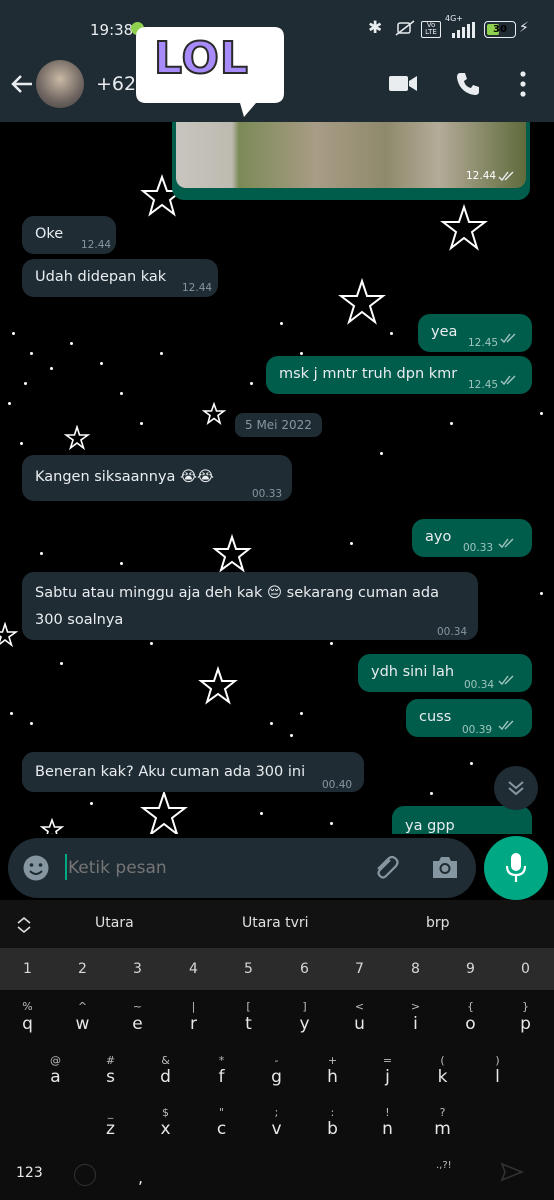 The height and width of the screenshot is (1200, 554). What do you see at coordinates (276, 1060) in the screenshot?
I see `key-hint: -` at bounding box center [276, 1060].